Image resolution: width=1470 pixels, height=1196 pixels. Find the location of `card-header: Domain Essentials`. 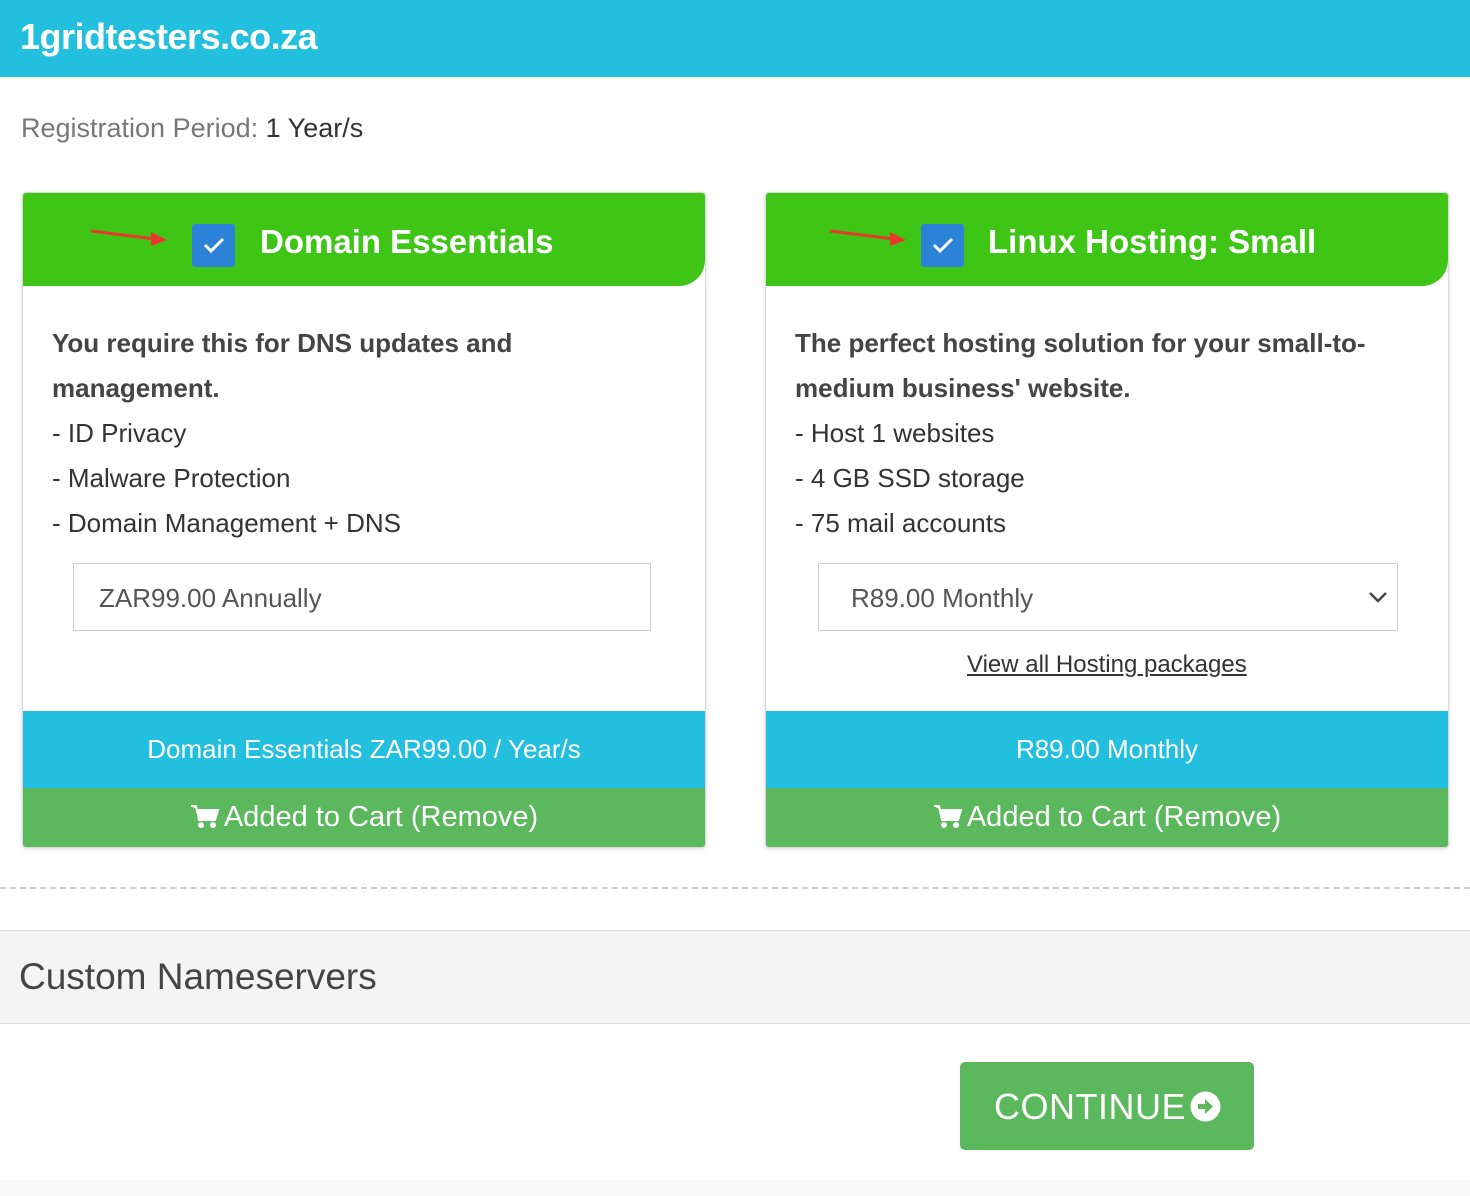

card-header: Domain Essentials is located at coordinates (364, 239).